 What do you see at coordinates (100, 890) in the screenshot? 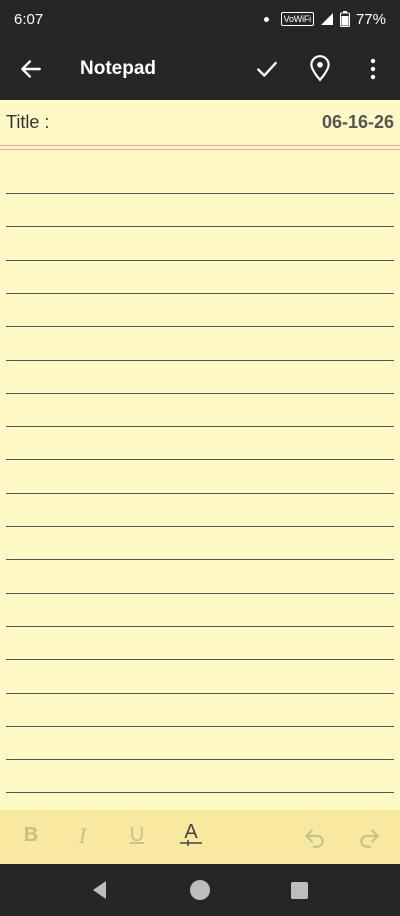
I see `nav-back-icon` at bounding box center [100, 890].